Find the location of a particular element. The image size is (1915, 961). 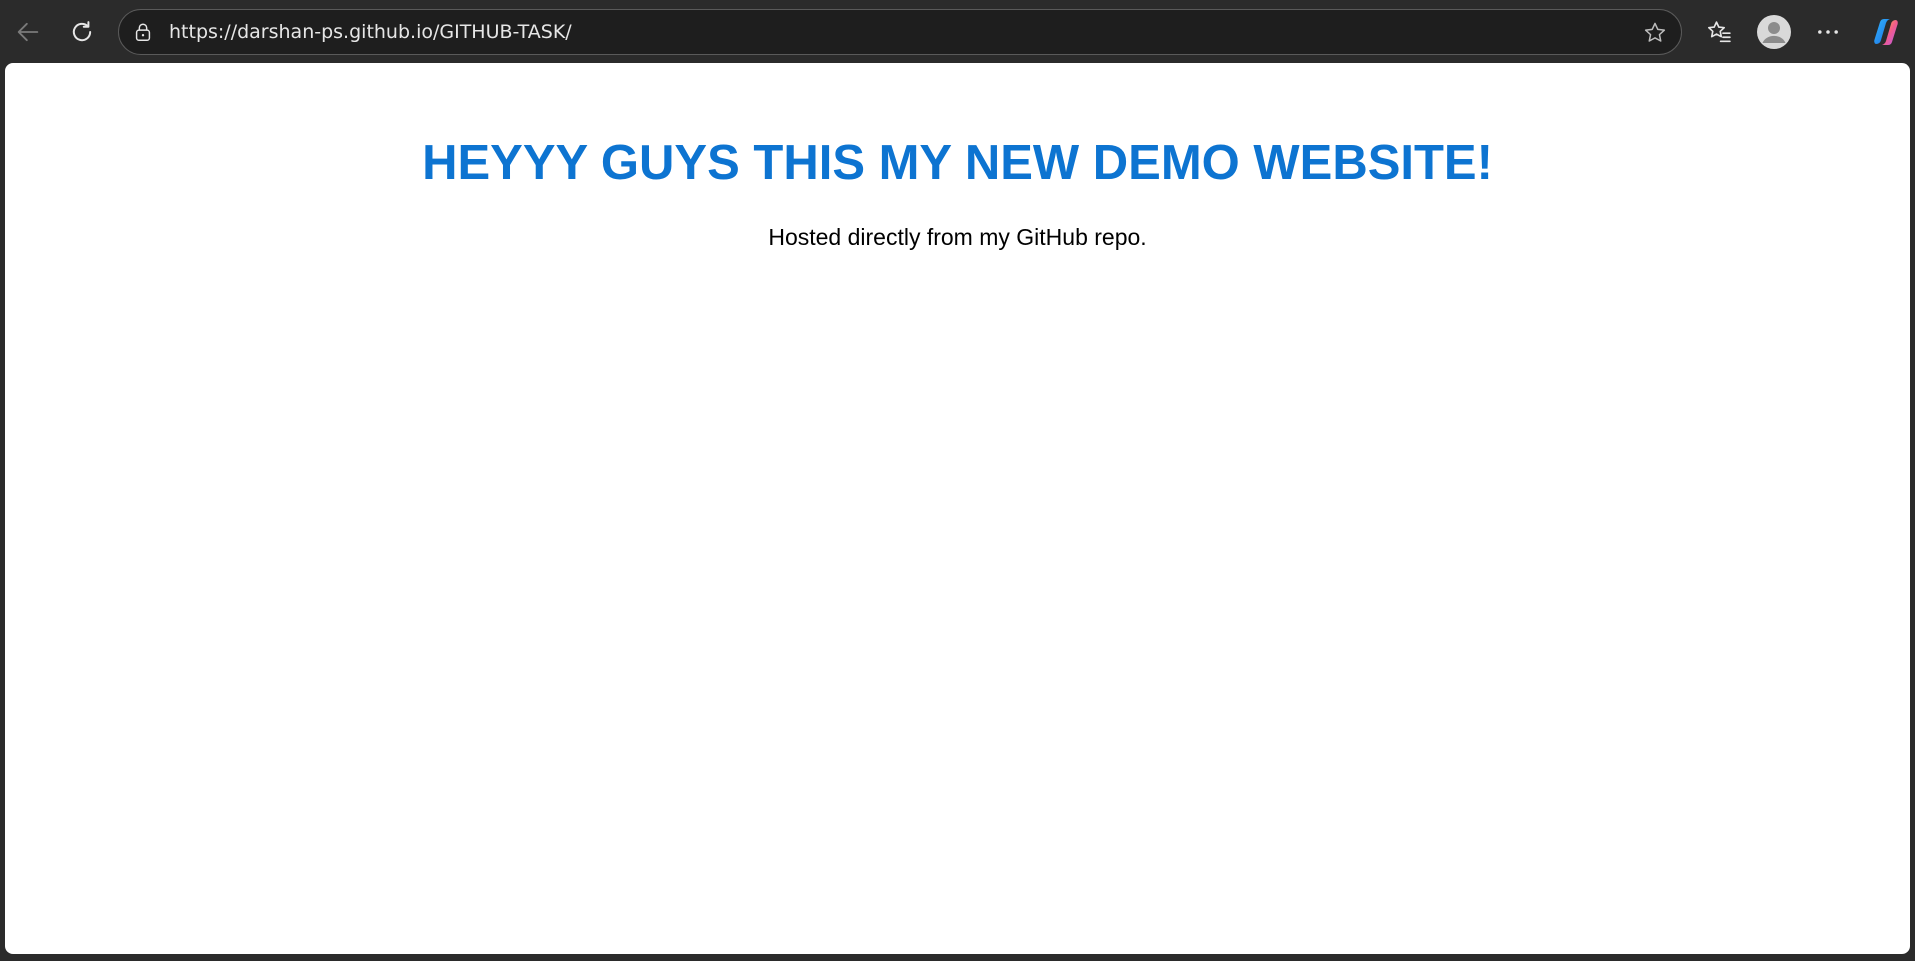

favorites-button is located at coordinates (1720, 32).